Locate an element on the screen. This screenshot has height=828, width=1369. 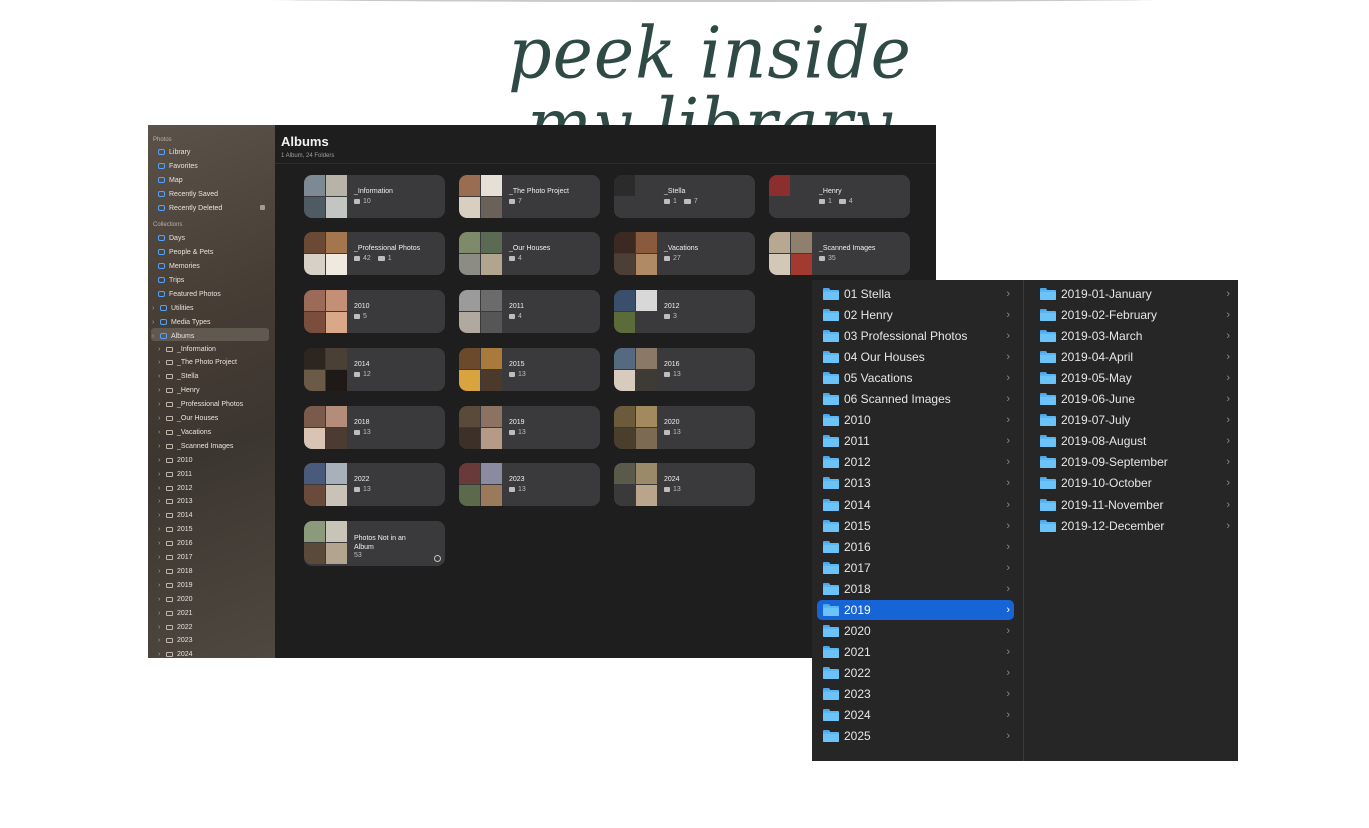
finder-folder-row: 2010 › is located at coordinates (915, 420).